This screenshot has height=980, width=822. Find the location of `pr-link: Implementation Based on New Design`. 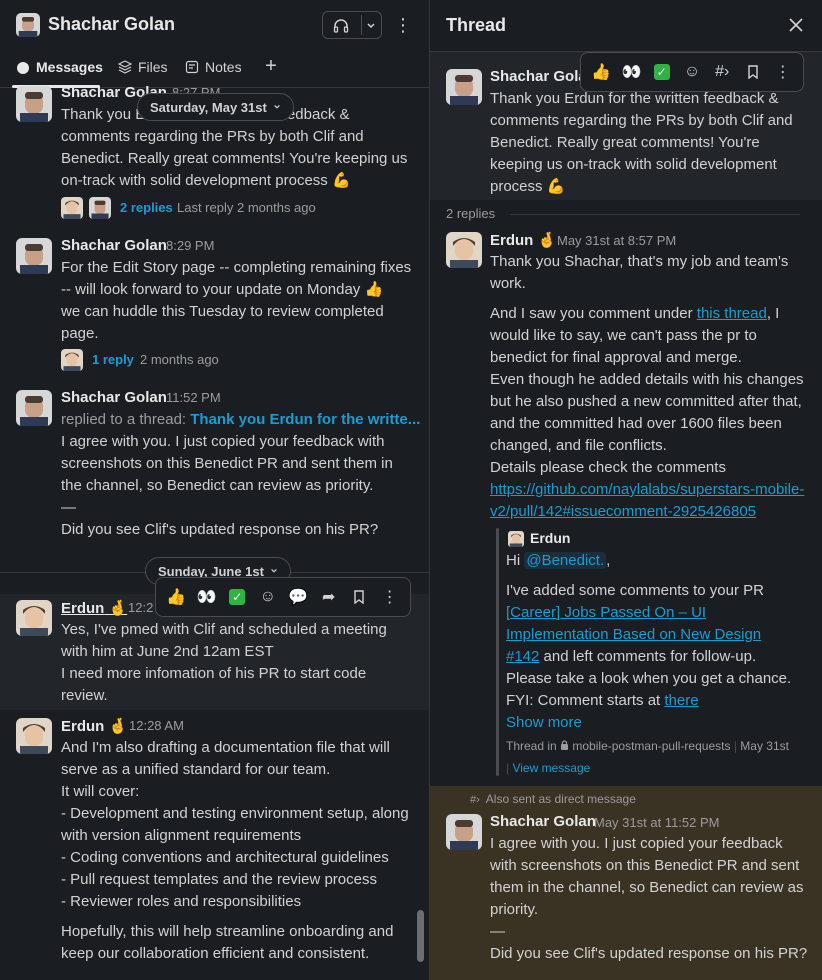

pr-link: Implementation Based on New Design is located at coordinates (648, 635).